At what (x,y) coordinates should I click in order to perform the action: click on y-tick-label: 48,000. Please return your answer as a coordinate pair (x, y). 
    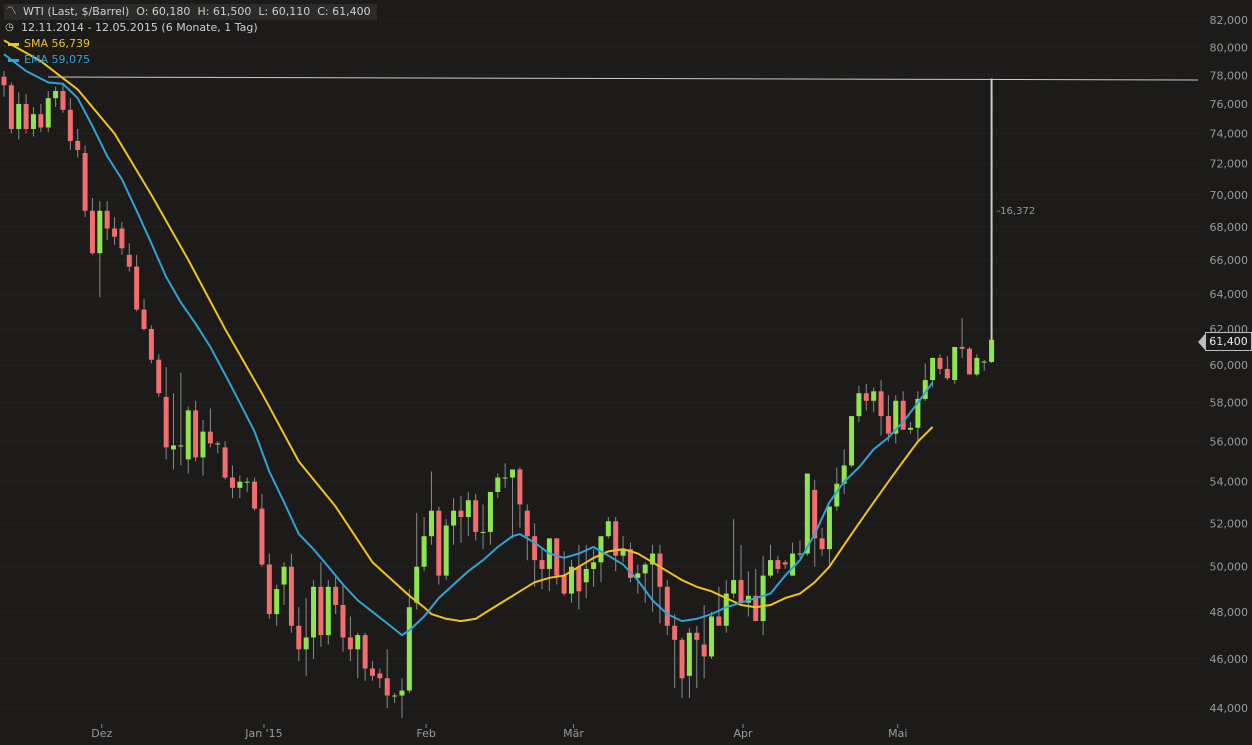
    Looking at the image, I should click on (1229, 612).